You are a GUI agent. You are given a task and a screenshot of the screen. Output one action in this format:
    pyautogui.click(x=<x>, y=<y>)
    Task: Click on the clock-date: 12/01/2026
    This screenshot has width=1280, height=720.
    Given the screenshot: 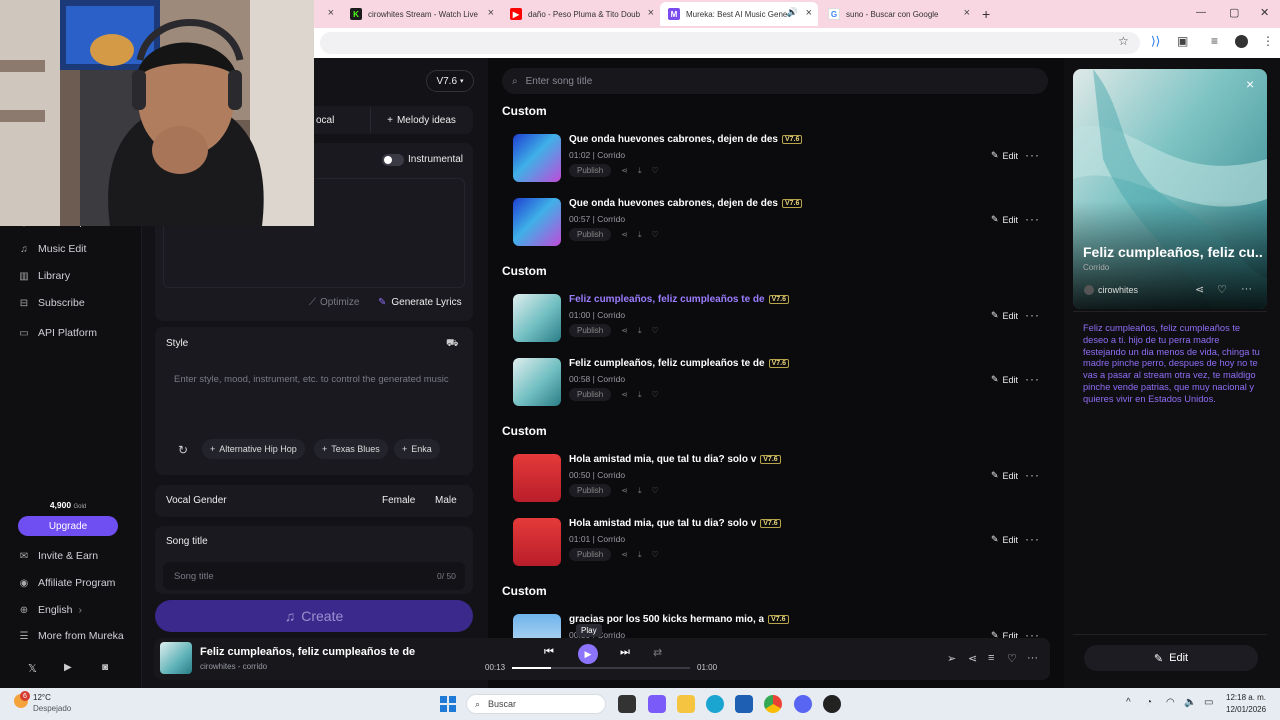 What is the action you would take?
    pyautogui.click(x=1246, y=709)
    